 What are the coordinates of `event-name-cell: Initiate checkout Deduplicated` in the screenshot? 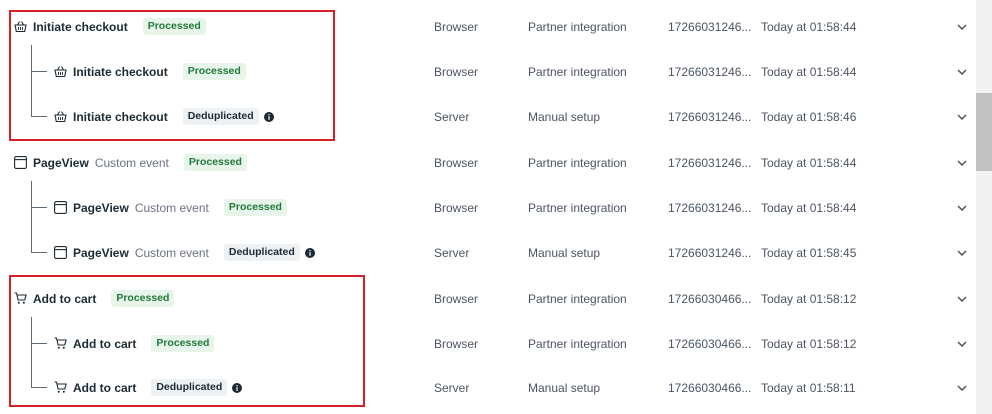 It's located at (164, 116).